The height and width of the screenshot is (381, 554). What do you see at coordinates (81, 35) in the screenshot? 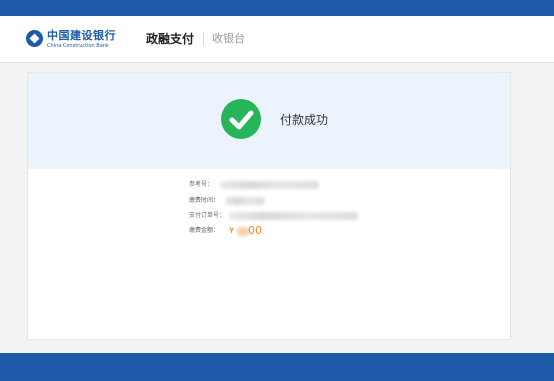
I see `bank-name-cn: 中国建设银行` at bounding box center [81, 35].